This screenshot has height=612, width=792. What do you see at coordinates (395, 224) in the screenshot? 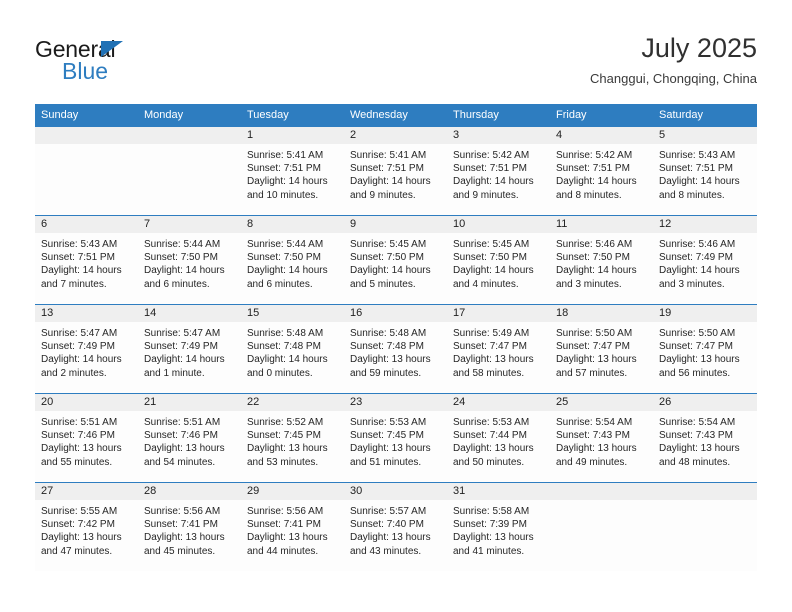
I see `day-number: 9` at bounding box center [395, 224].